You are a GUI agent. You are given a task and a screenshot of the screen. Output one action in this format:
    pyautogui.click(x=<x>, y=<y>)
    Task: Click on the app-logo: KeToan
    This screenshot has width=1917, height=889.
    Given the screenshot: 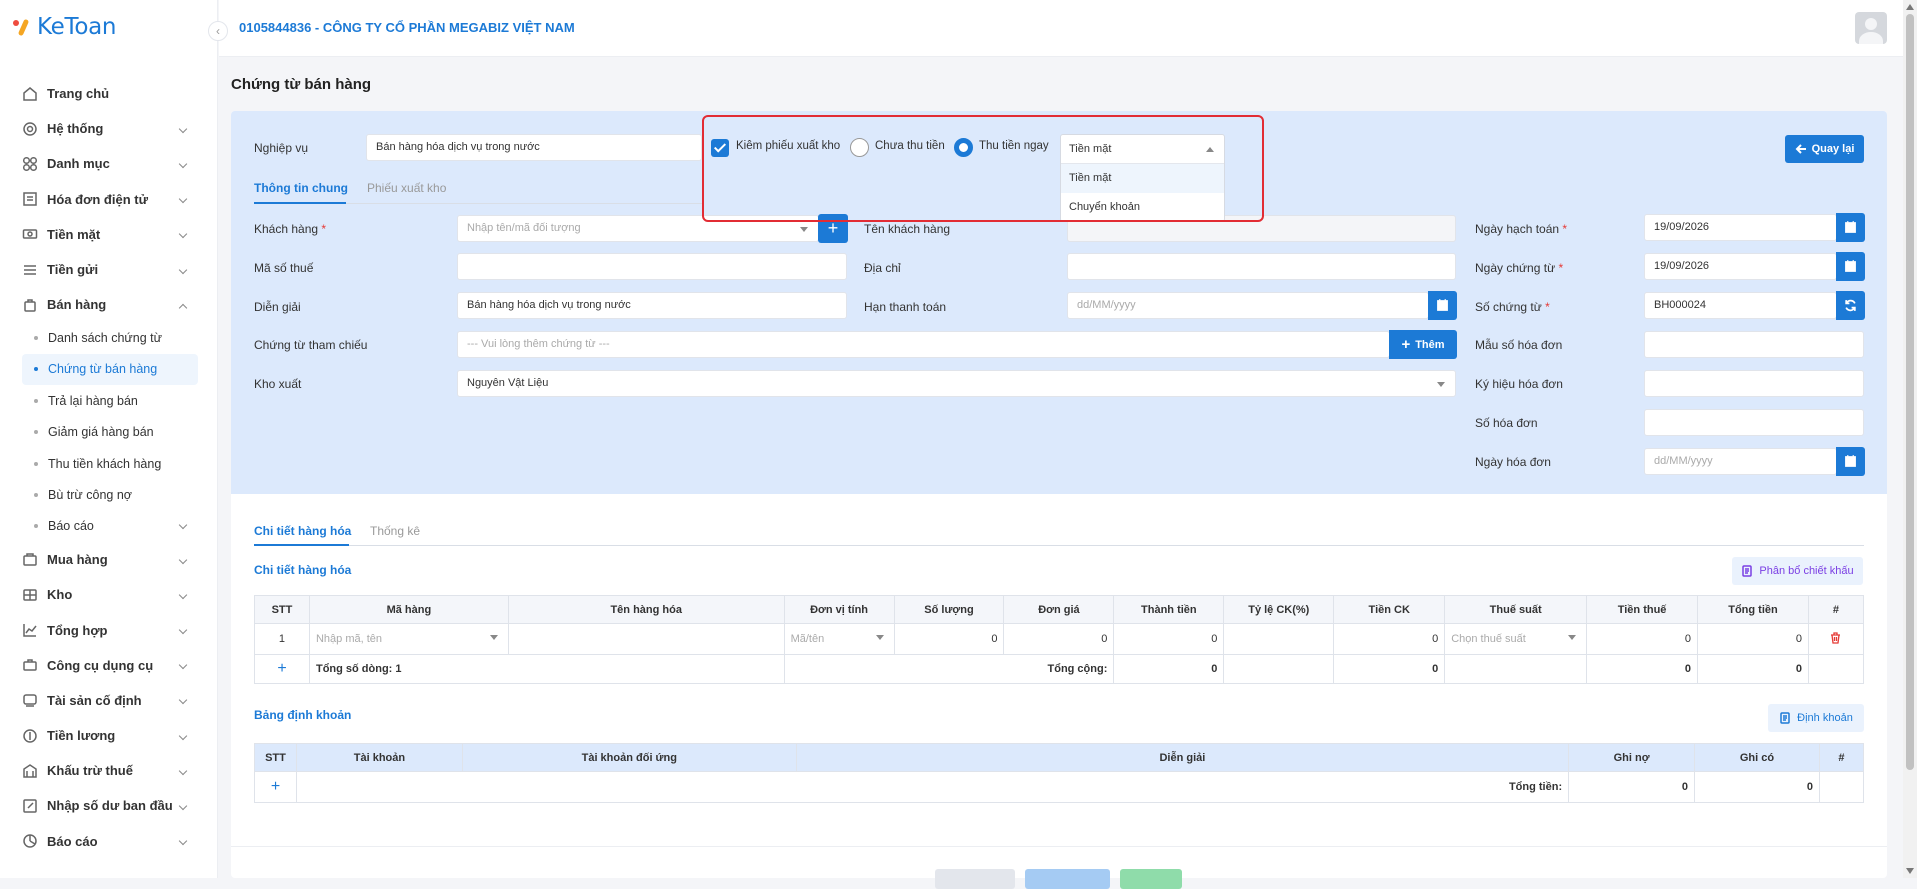 What is the action you would take?
    pyautogui.click(x=64, y=27)
    